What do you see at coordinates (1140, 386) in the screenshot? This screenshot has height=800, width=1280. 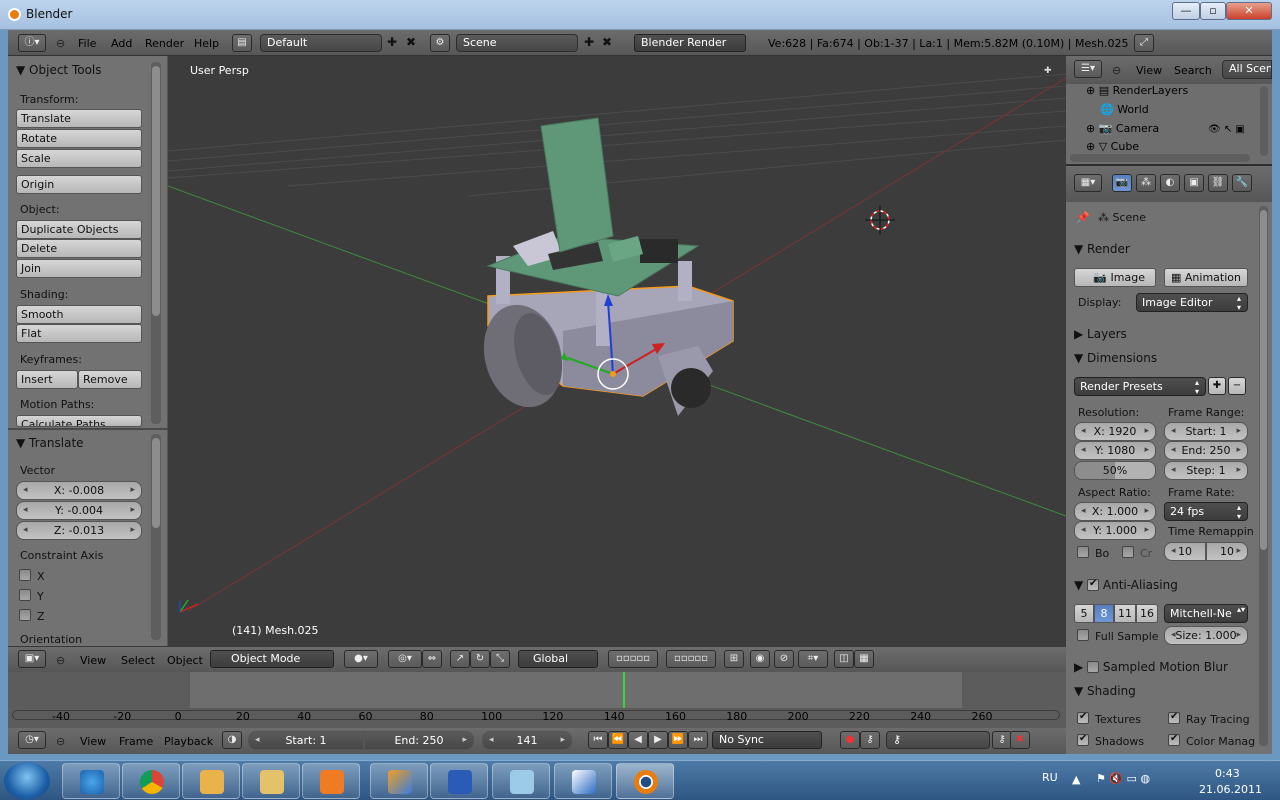 I see `render-presets-select: Render Presets` at bounding box center [1140, 386].